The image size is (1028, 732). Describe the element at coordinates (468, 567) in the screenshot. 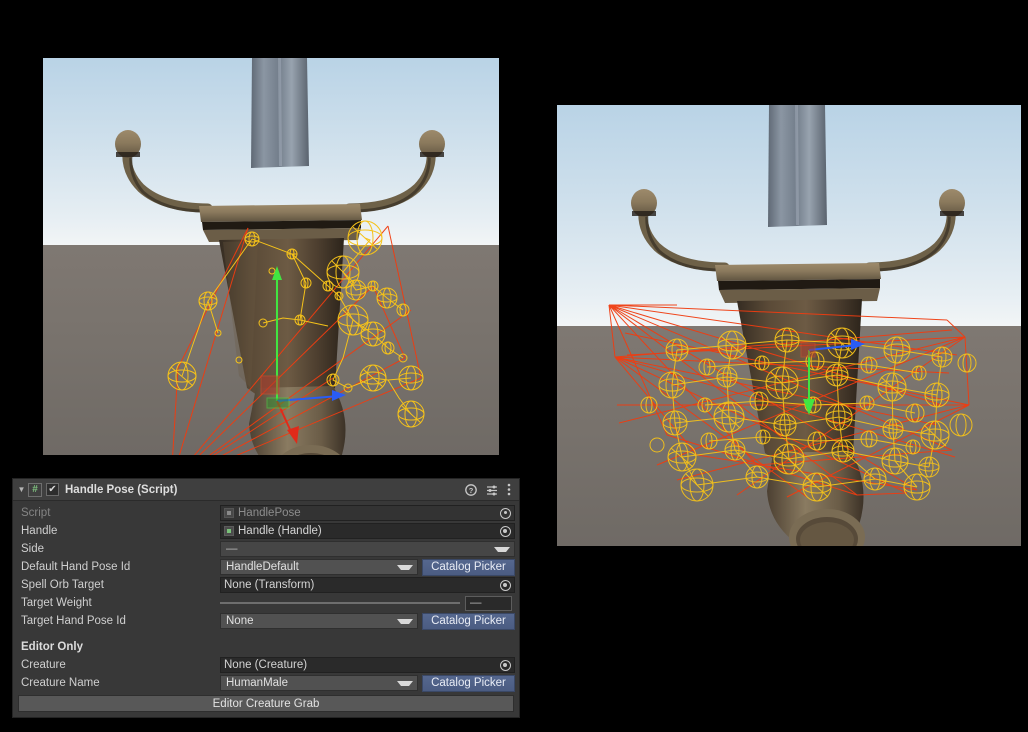

I see `catalog-picker-button-default-hand-pose: Catalog Picker` at that location.